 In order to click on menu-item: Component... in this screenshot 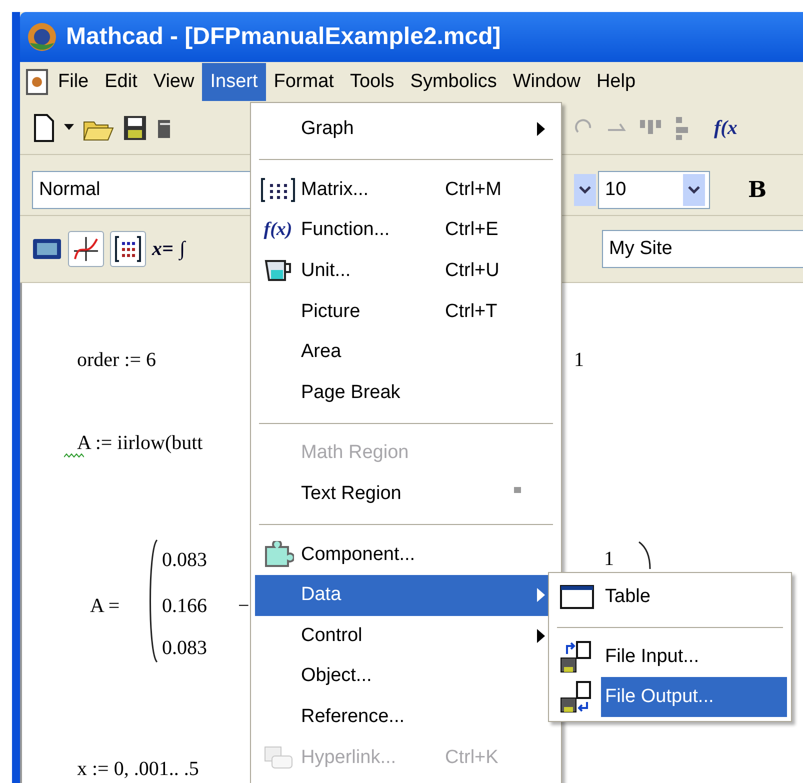, I will do `click(406, 554)`.